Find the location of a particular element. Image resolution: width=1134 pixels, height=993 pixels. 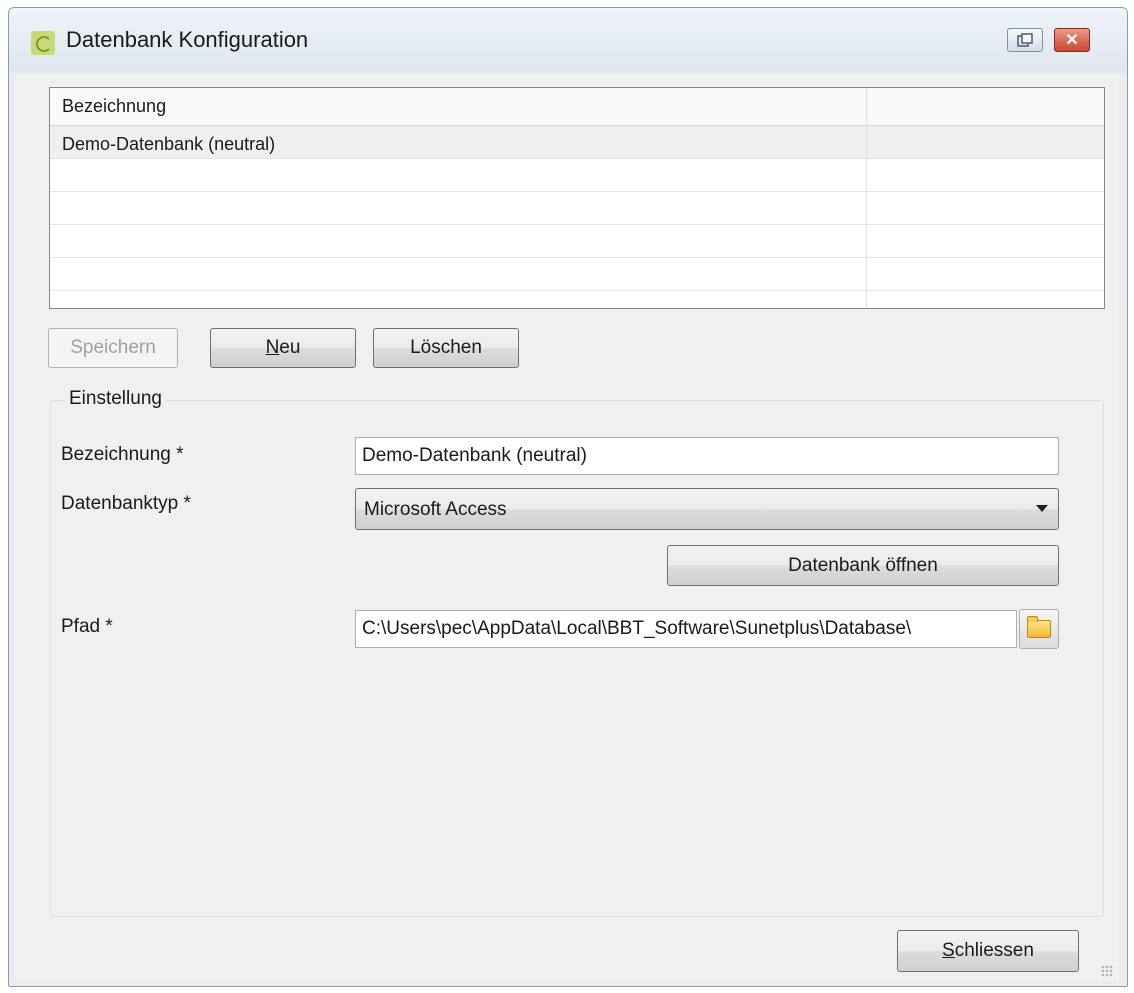

title-bar: Datenbank Konfiguration ✕ is located at coordinates (568, 40).